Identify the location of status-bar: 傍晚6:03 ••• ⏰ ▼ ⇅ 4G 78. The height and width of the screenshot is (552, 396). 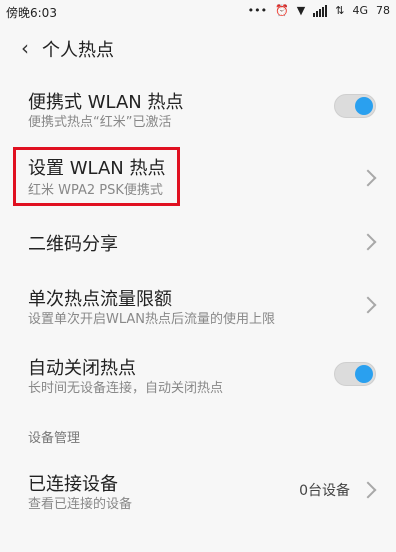
(198, 12).